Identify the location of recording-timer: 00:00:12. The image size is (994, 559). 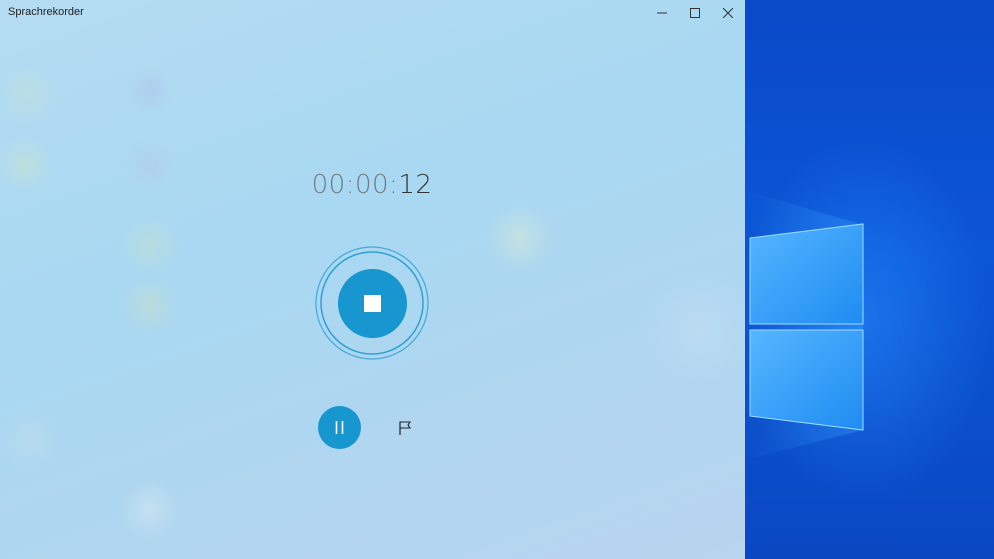
(372, 185).